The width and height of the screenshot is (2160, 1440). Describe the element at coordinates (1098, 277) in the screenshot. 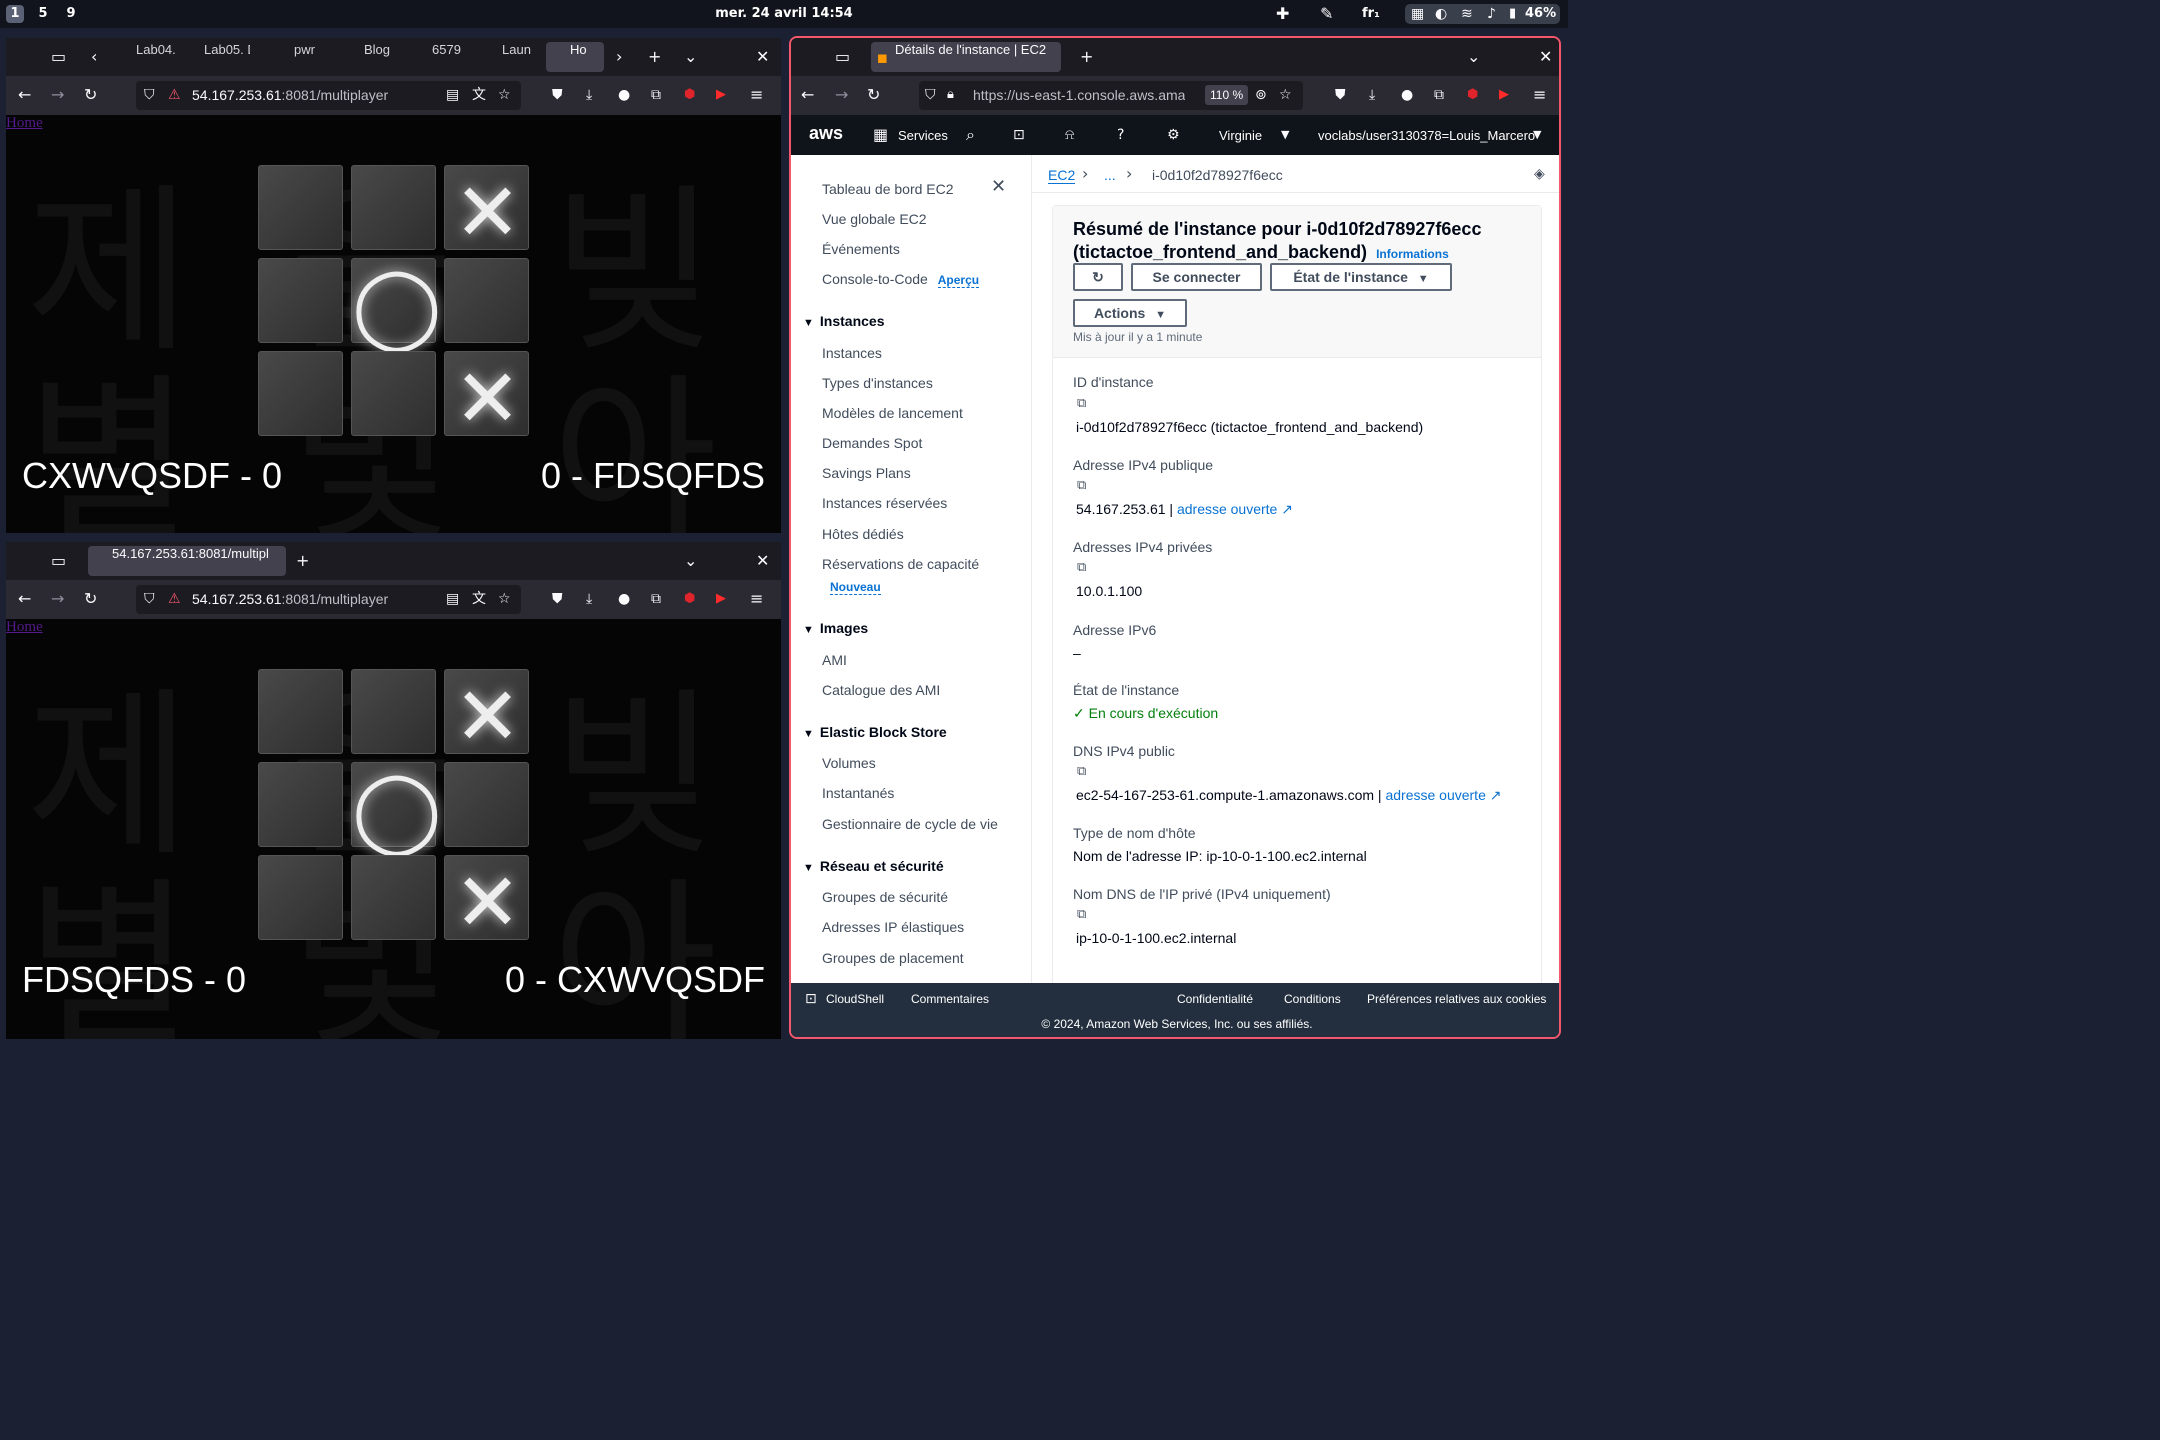

I see `refresh-button: ↻` at that location.